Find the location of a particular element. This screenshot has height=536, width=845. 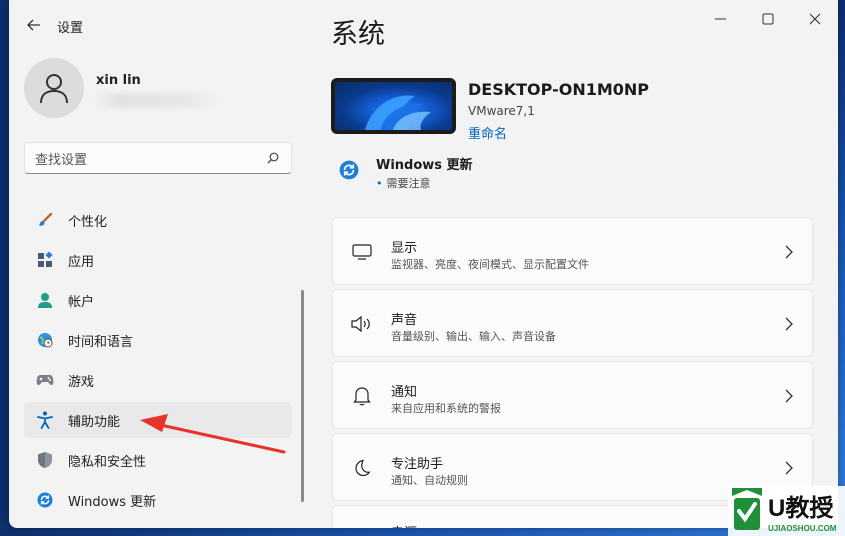

device-model: VMware7,1 is located at coordinates (501, 111).